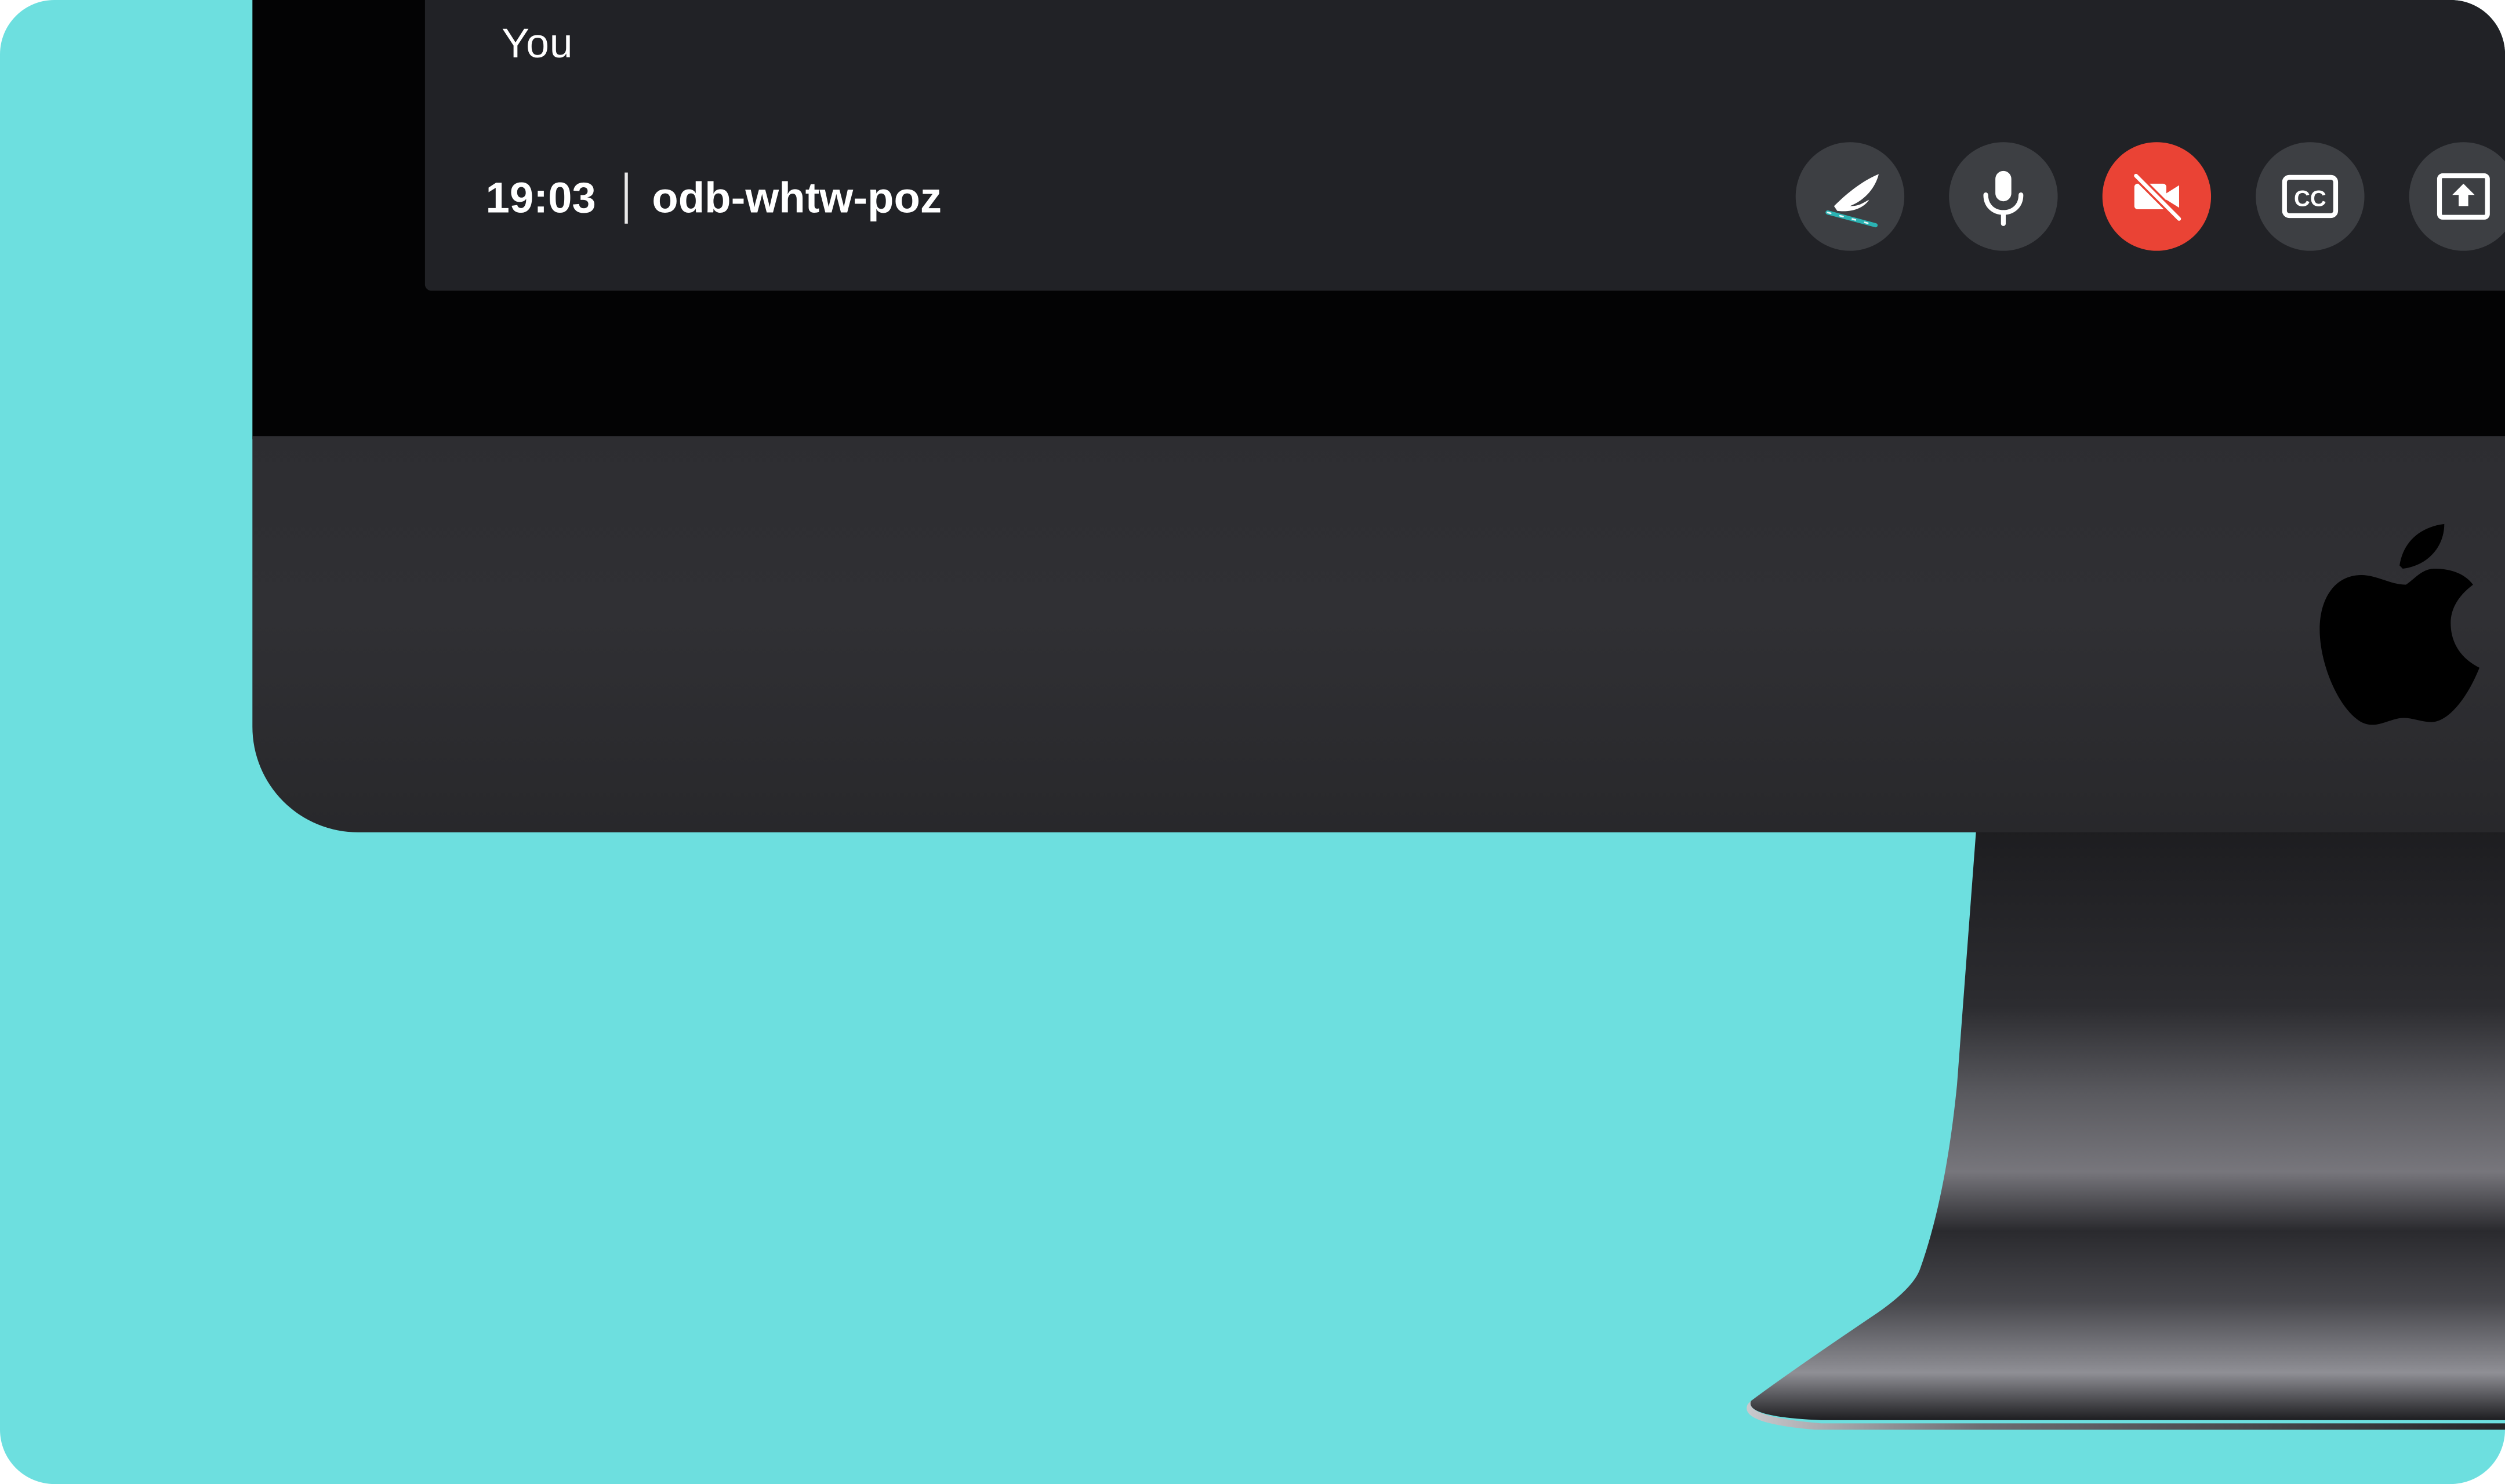 The width and height of the screenshot is (2505, 1484). I want to click on self-view-label: You, so click(538, 43).